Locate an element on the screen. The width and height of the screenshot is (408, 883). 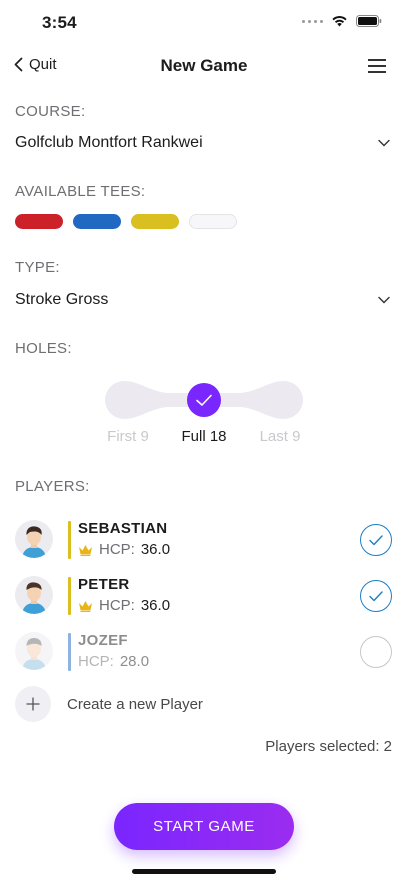
hcp-value: 28.0 is located at coordinates (134, 661).